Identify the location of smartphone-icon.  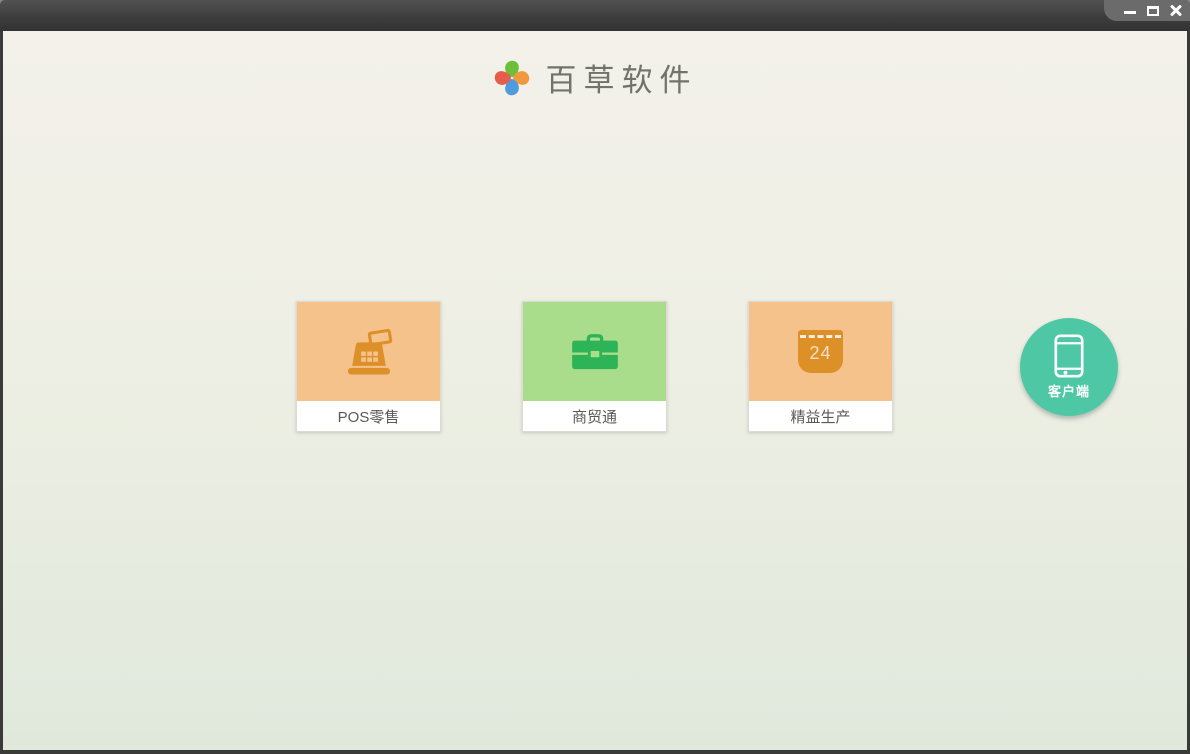
(1069, 356).